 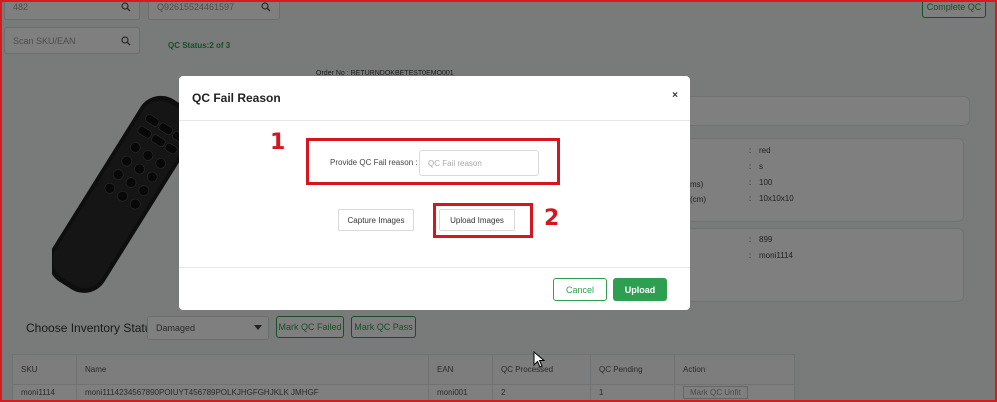 What do you see at coordinates (455, 163) in the screenshot?
I see `qc-fail-reason-placeholder: QC Fail reason` at bounding box center [455, 163].